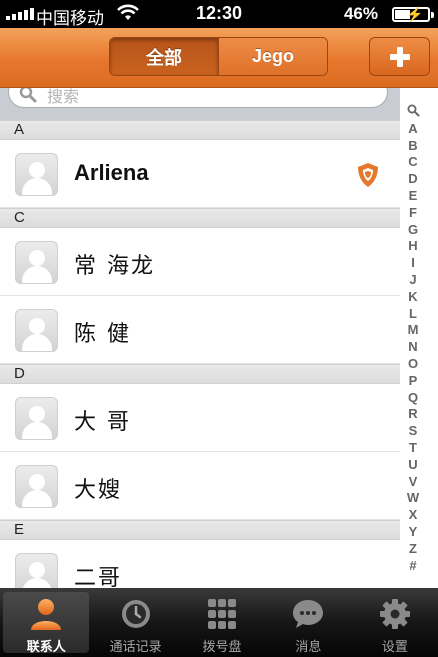 This screenshot has width=438, height=657. I want to click on contact-row: 二哥, so click(200, 564).